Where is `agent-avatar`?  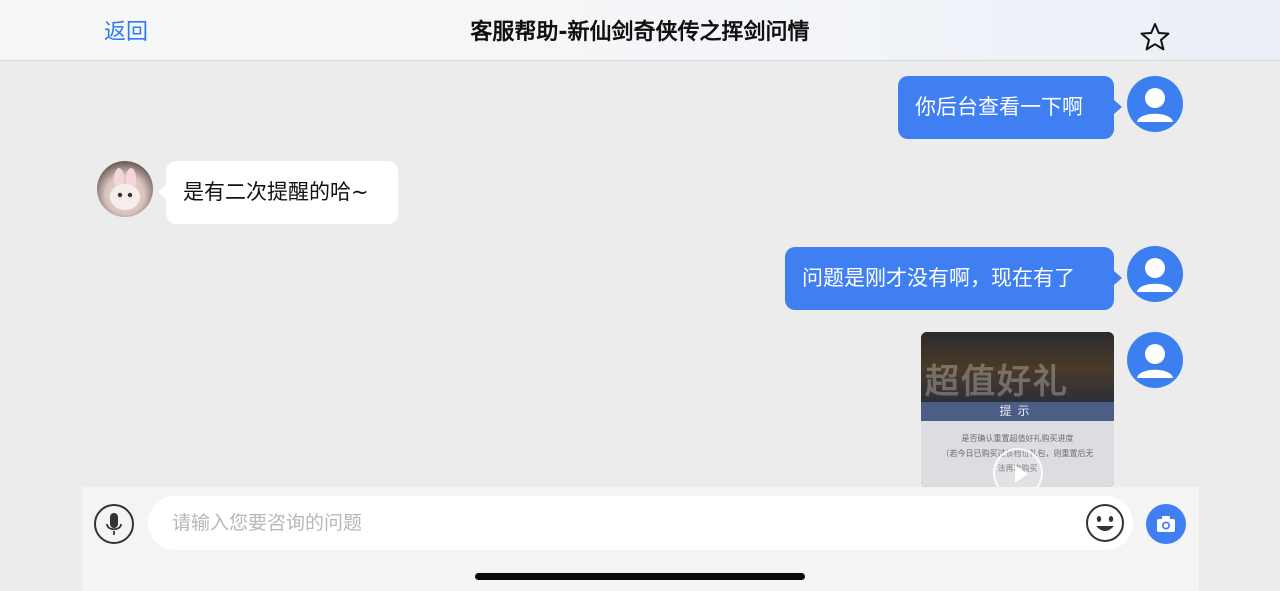 agent-avatar is located at coordinates (125, 189).